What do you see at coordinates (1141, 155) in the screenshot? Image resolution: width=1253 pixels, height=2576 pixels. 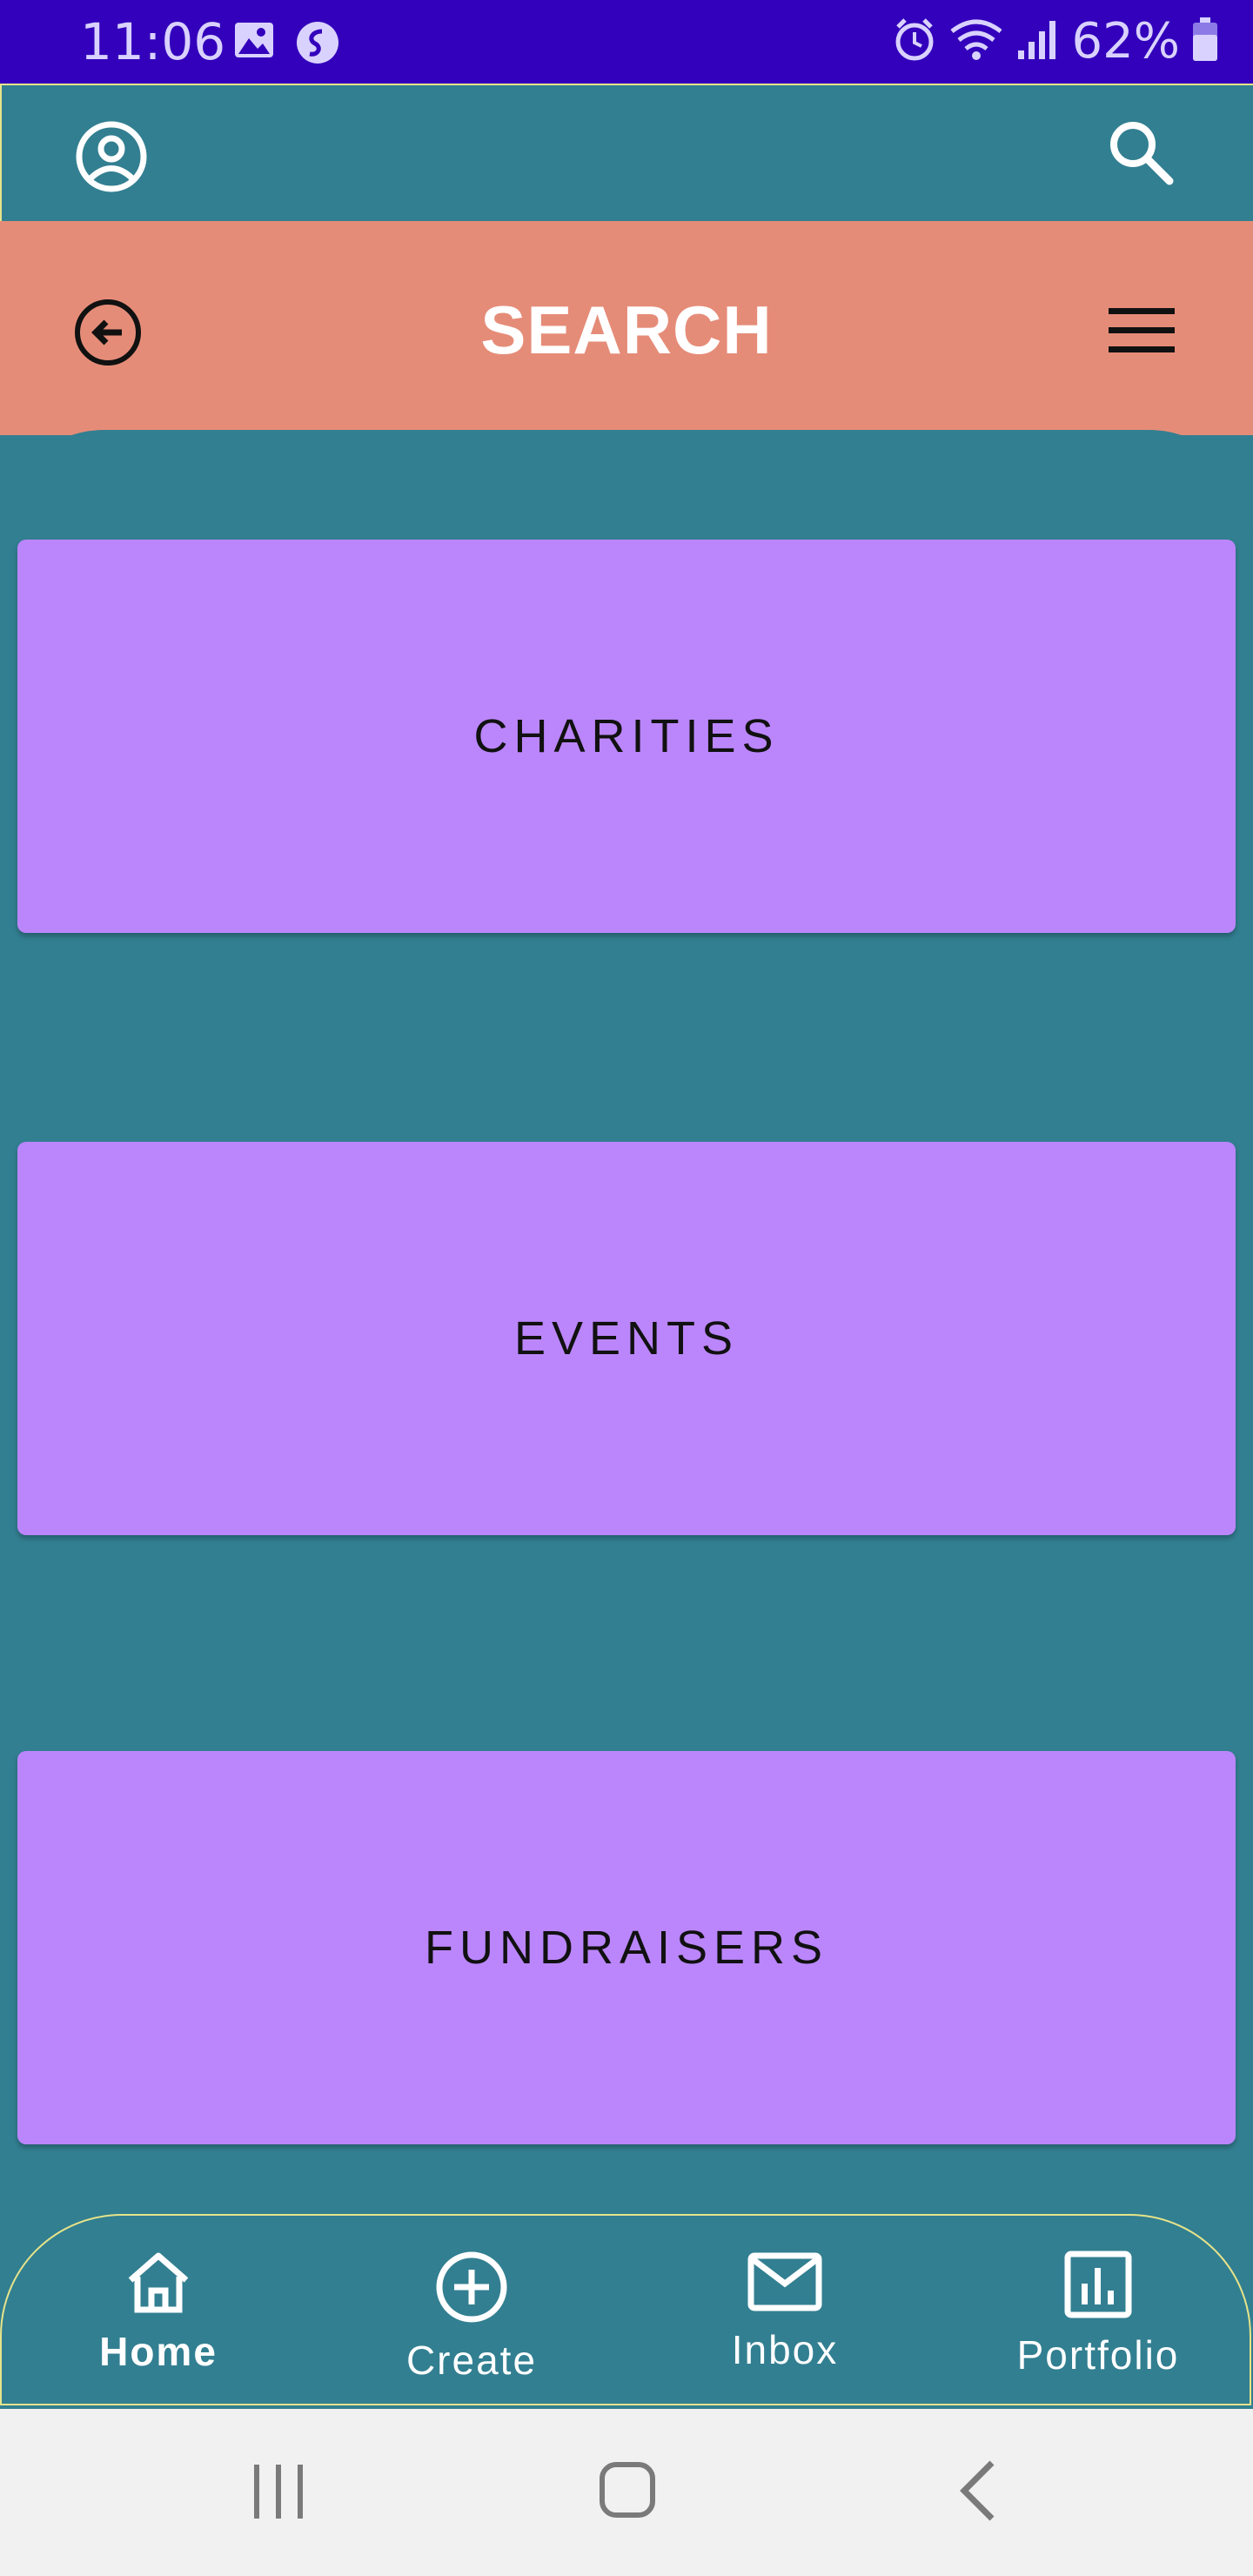 I see `search-icon` at bounding box center [1141, 155].